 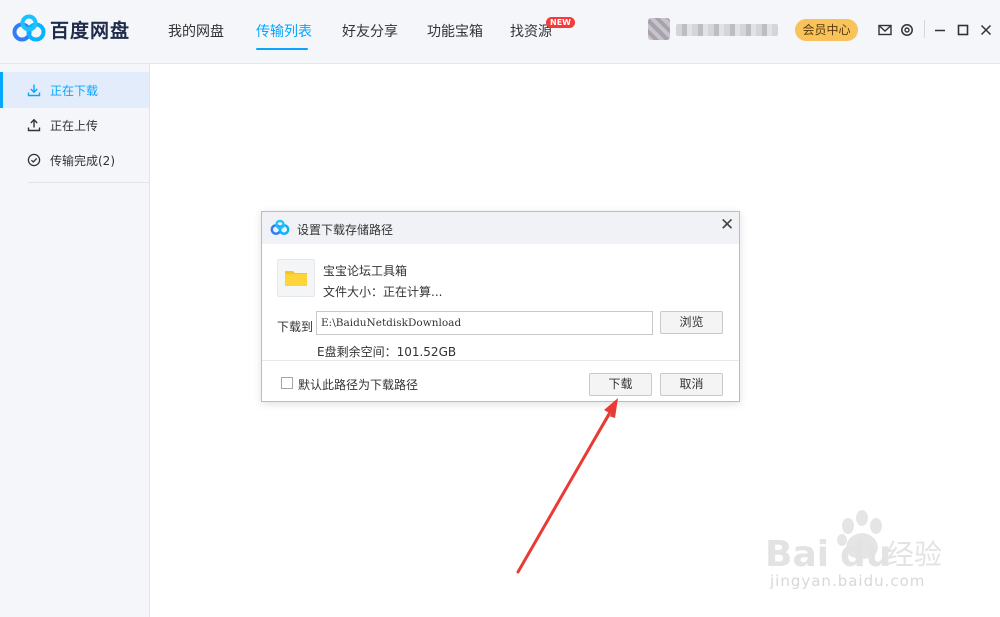 What do you see at coordinates (940, 30) in the screenshot?
I see `minimize-icon` at bounding box center [940, 30].